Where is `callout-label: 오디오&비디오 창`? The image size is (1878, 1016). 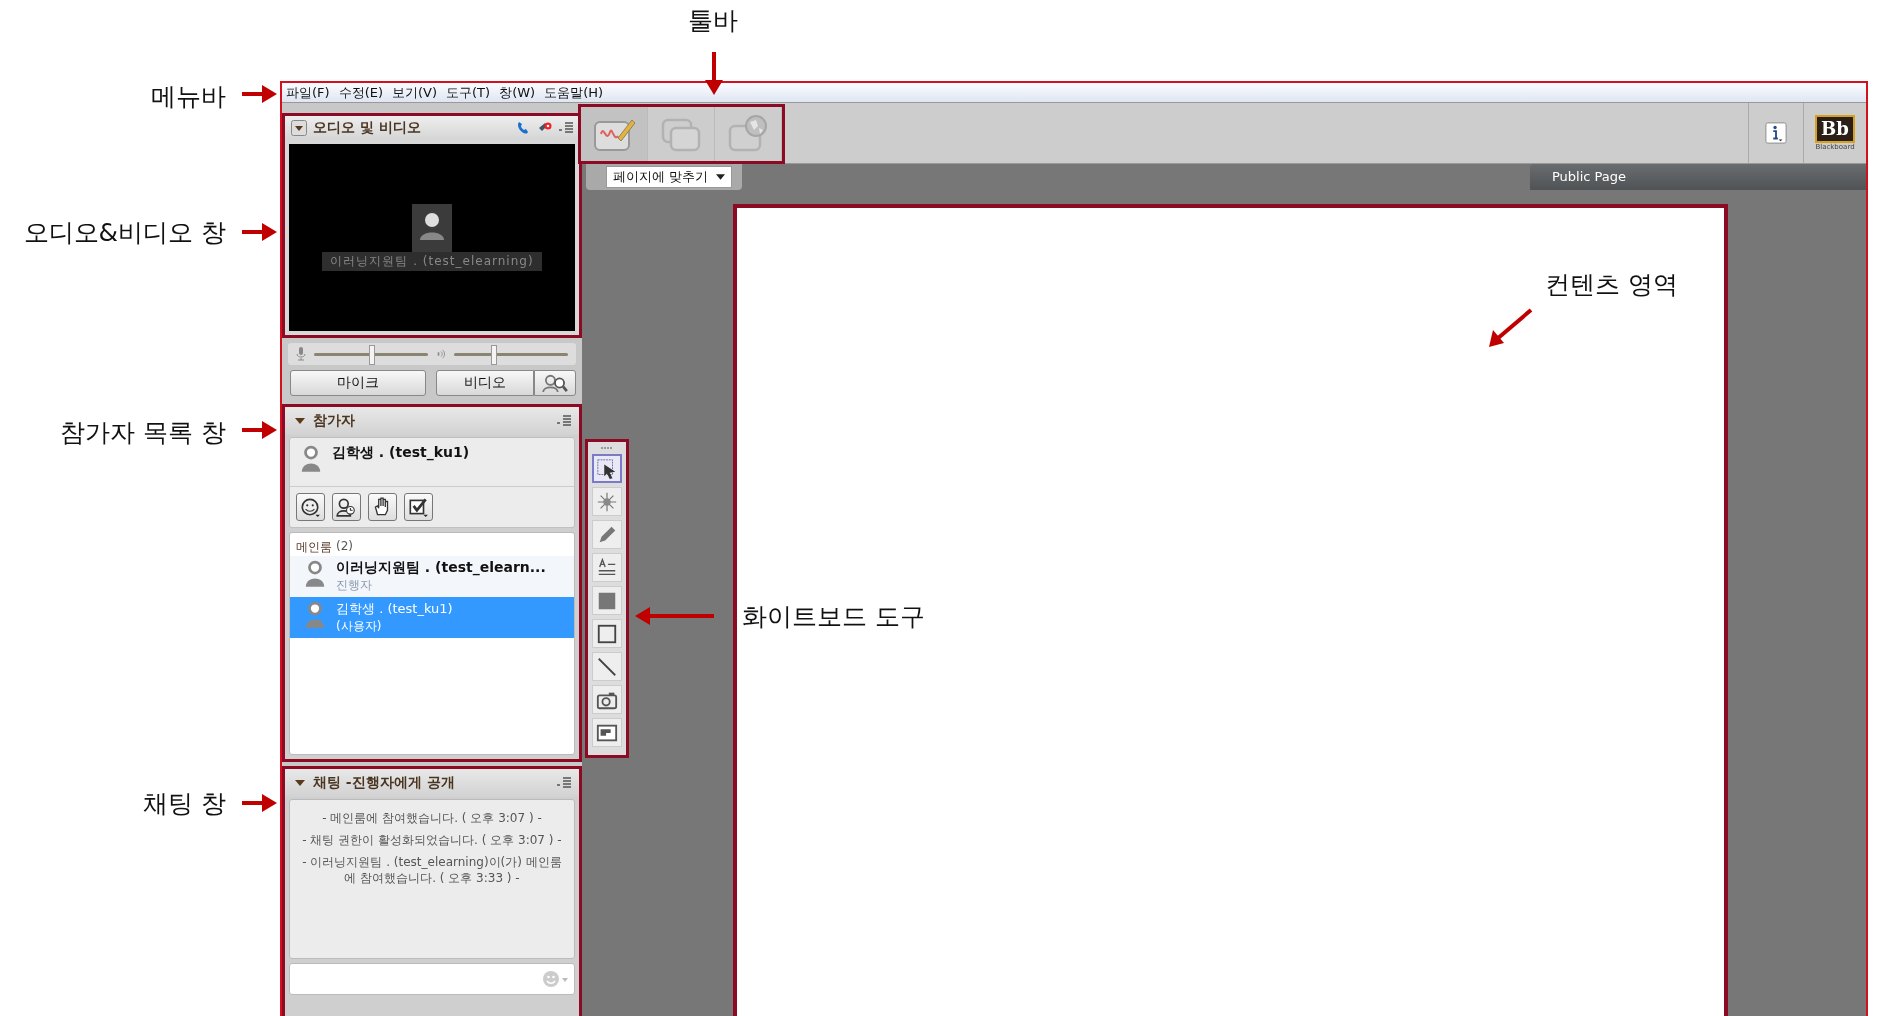
callout-label: 오디오&비디오 창 is located at coordinates (124, 233).